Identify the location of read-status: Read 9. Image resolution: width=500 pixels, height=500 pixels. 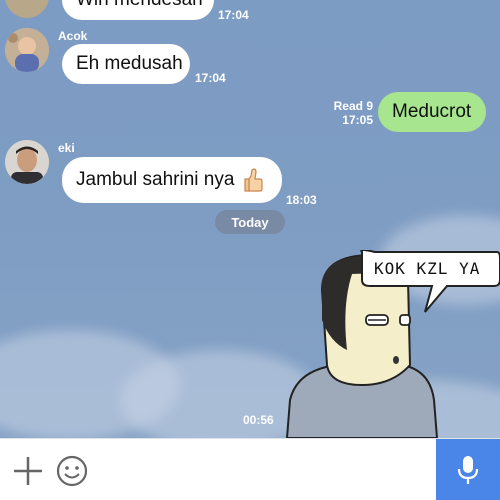
(353, 106).